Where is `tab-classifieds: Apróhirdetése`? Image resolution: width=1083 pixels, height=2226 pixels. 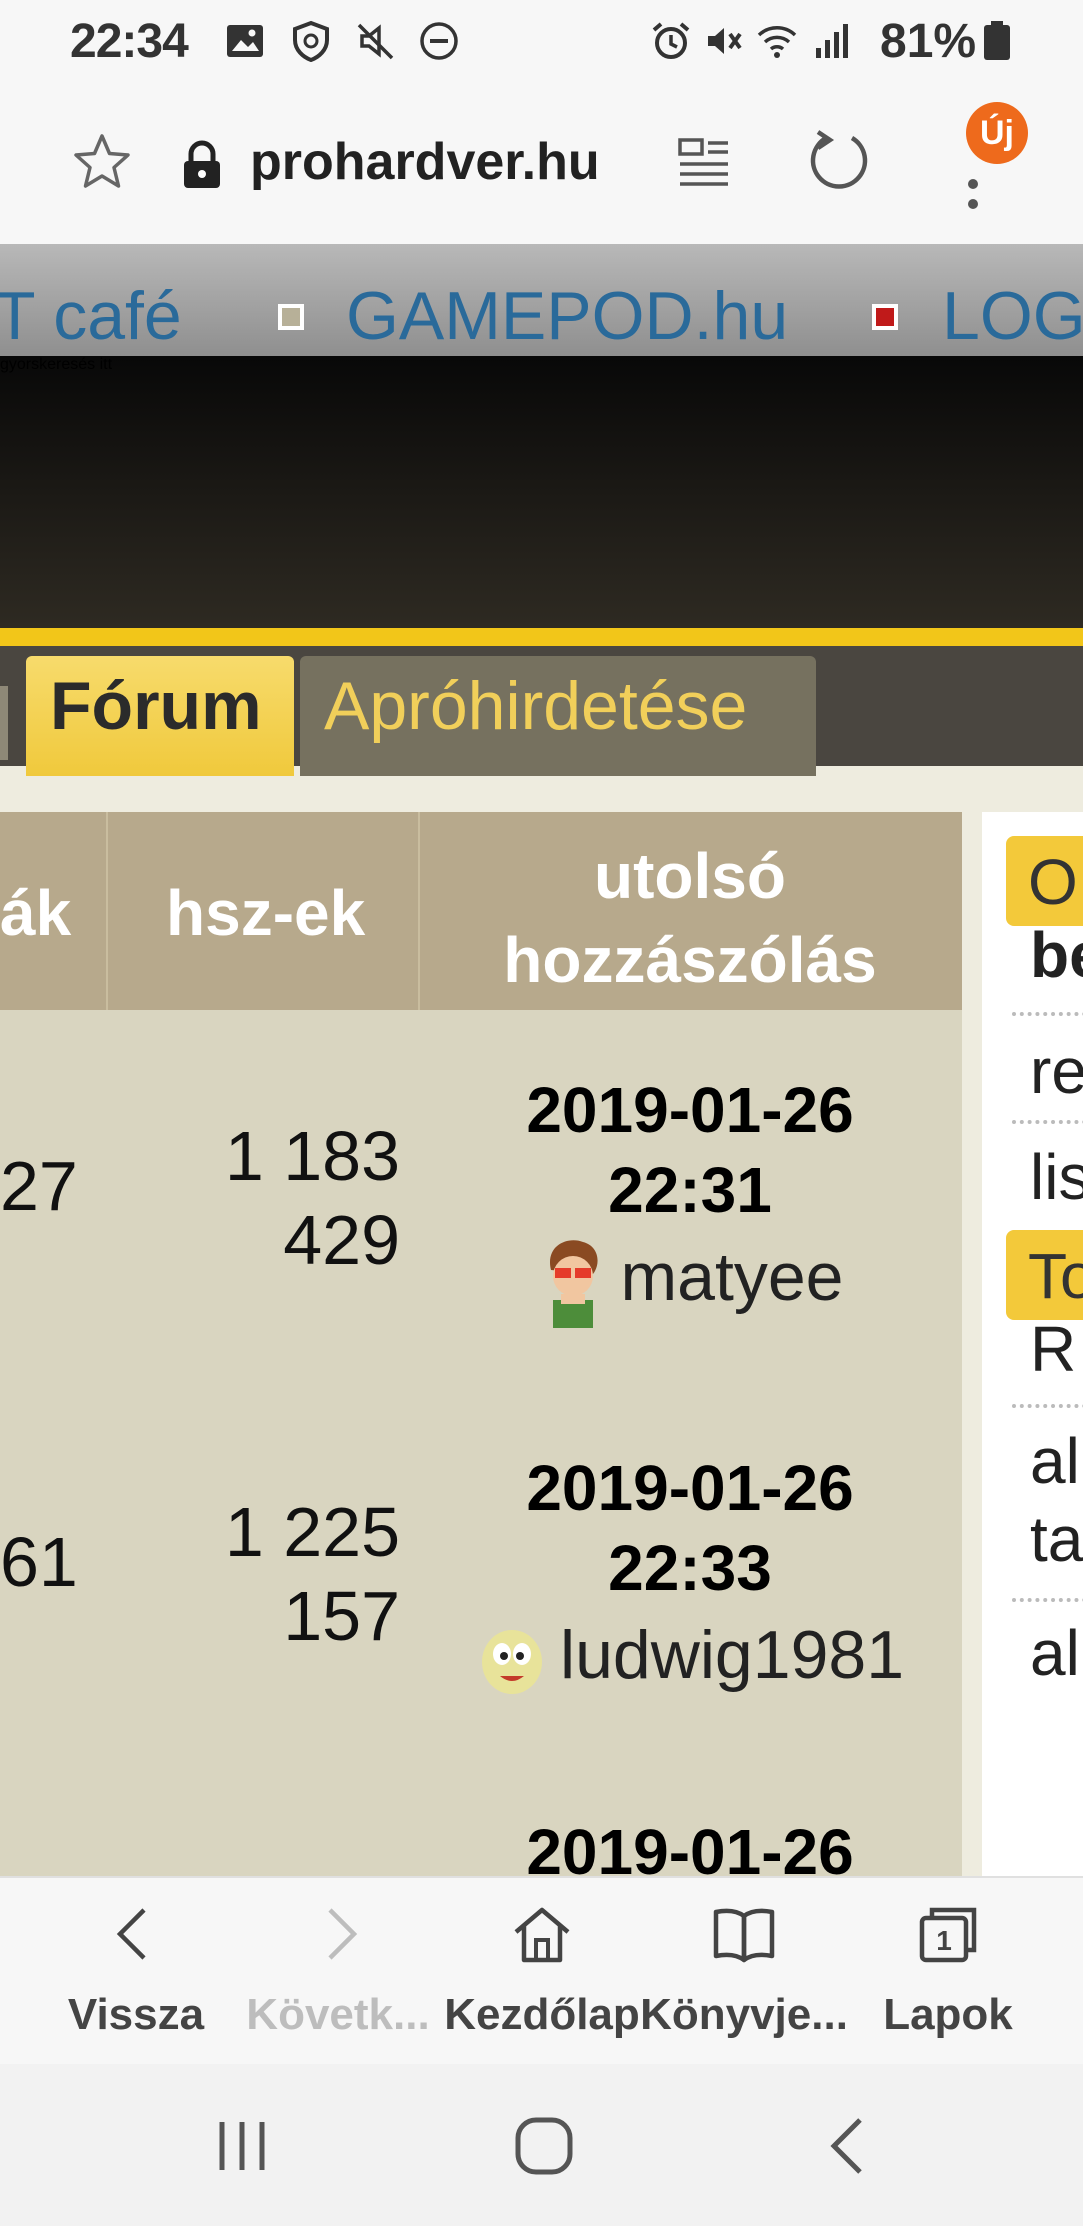 tab-classifieds: Apróhirdetése is located at coordinates (558, 716).